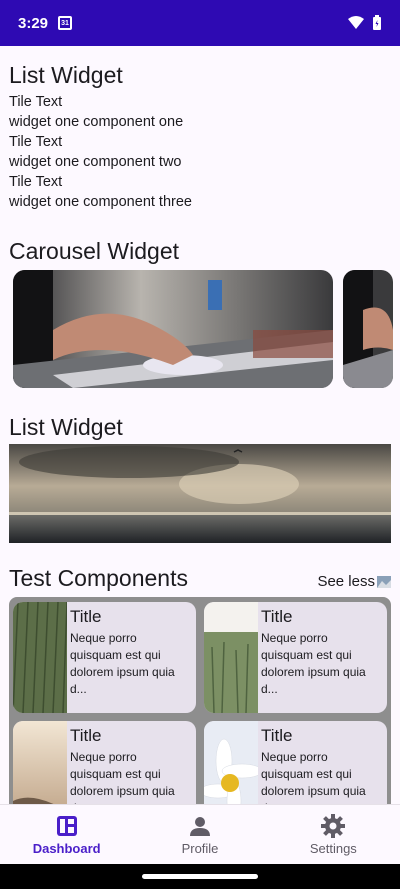 Image resolution: width=400 pixels, height=889 pixels. Describe the element at coordinates (40, 762) in the screenshot. I see `sunset-landscape-image` at that location.